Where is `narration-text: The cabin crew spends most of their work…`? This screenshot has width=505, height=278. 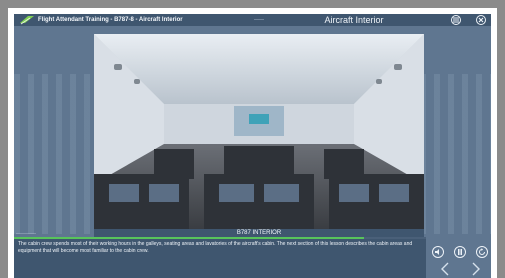
narration-text: The cabin crew spends most of their work… is located at coordinates (215, 247).